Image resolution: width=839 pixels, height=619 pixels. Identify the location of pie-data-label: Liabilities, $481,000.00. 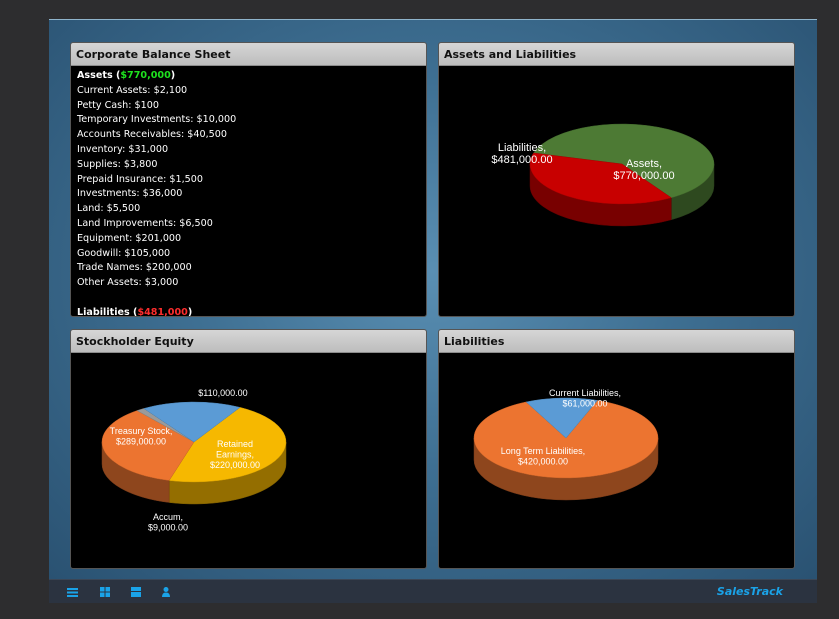
(521, 154).